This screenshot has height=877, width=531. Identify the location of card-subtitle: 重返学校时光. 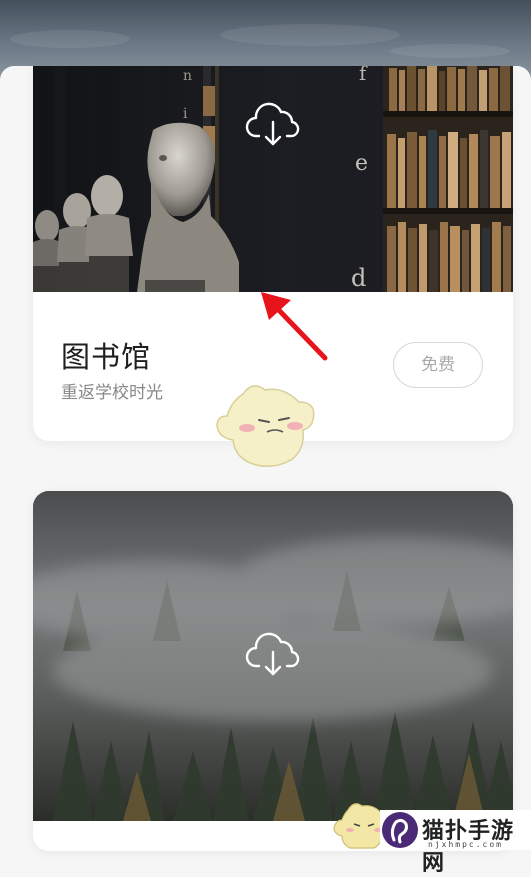
(112, 393).